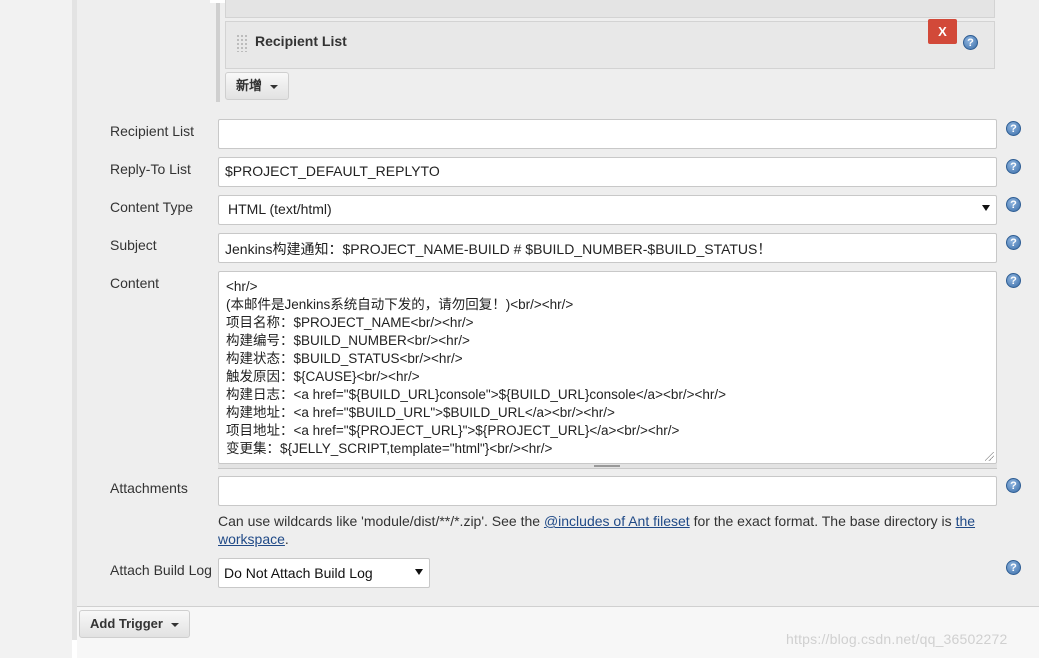 This screenshot has height=658, width=1039. I want to click on content-label: Content, so click(135, 283).